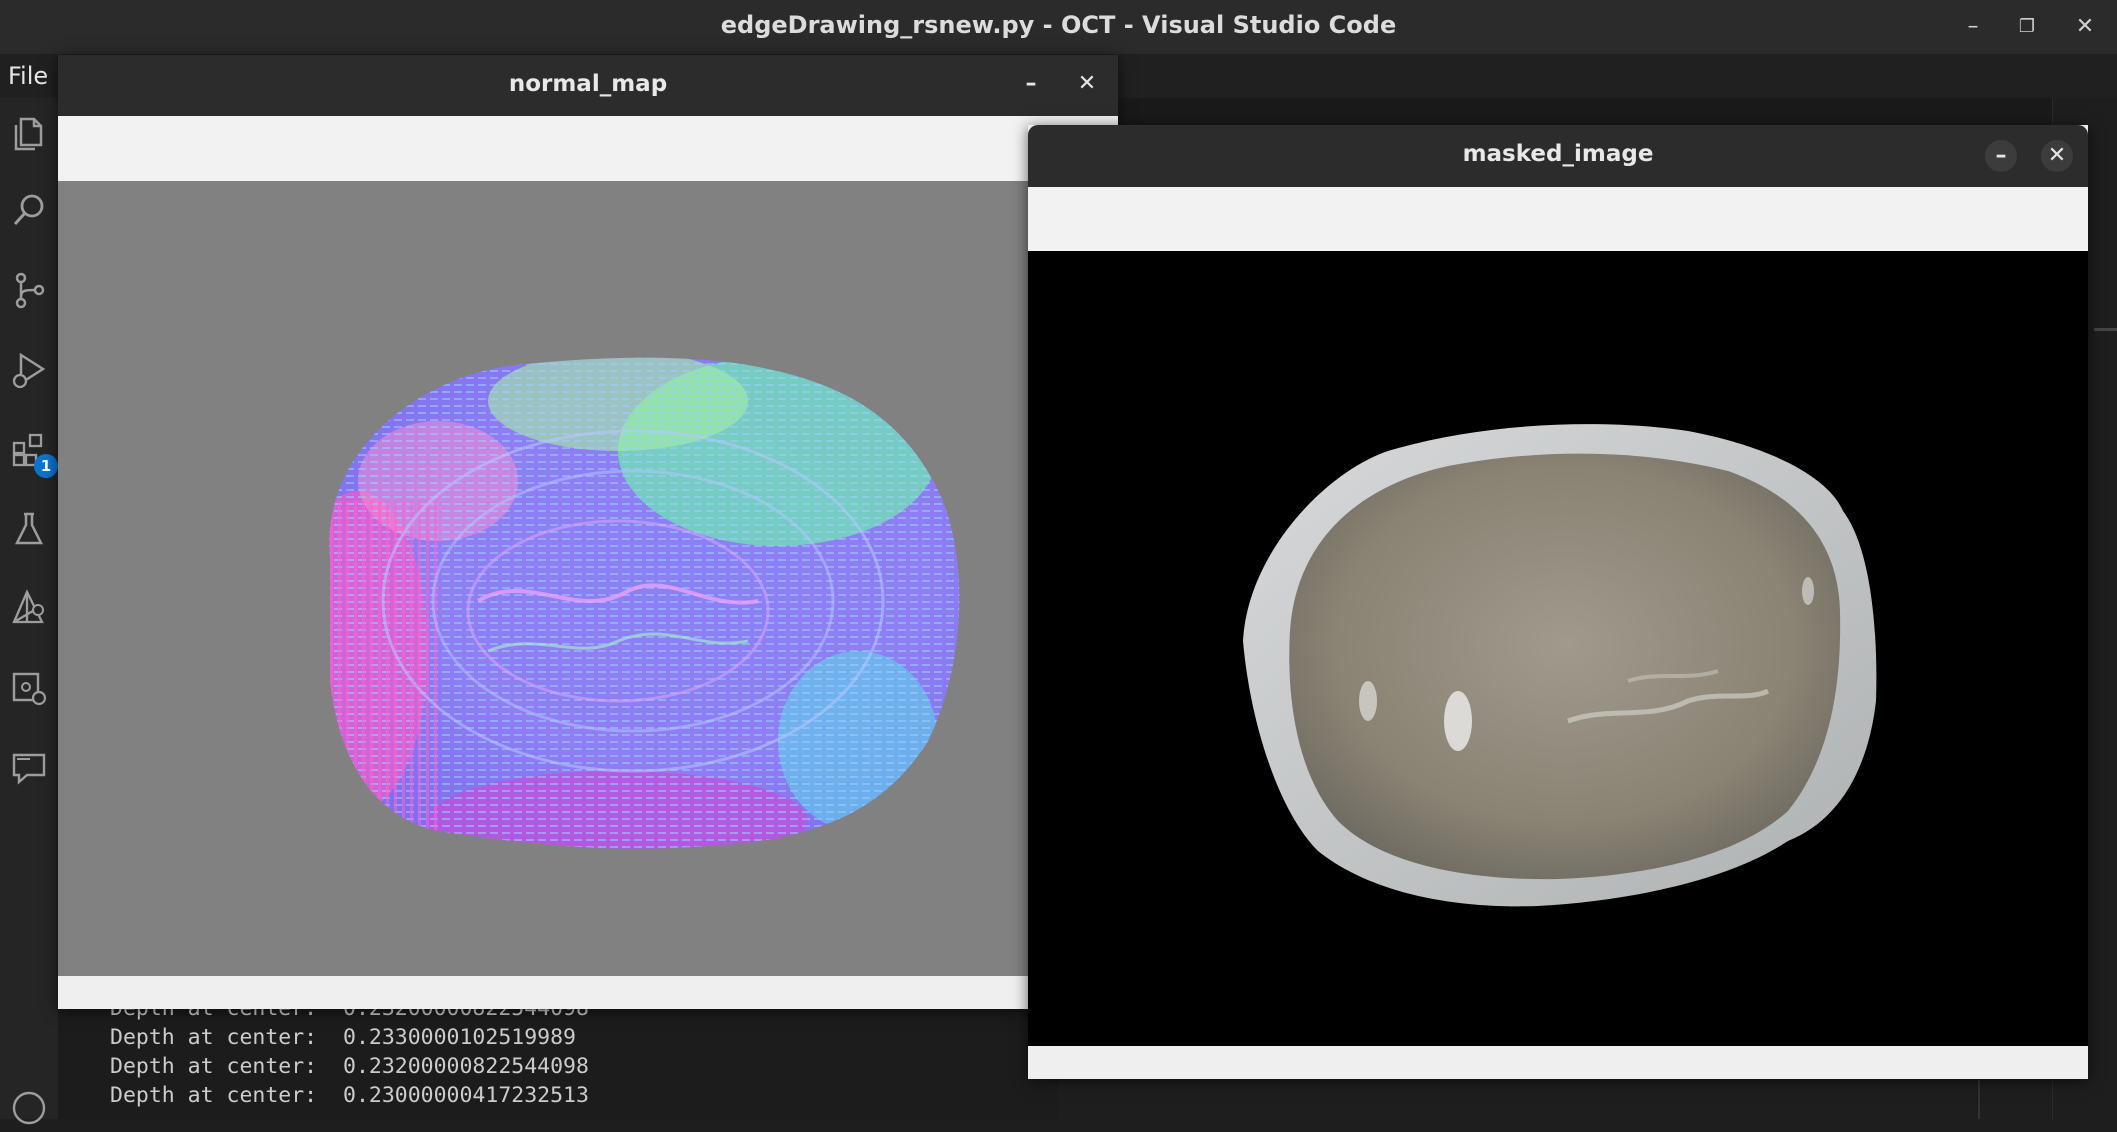 Image resolution: width=2117 pixels, height=1132 pixels. I want to click on testing-icon, so click(29, 529).